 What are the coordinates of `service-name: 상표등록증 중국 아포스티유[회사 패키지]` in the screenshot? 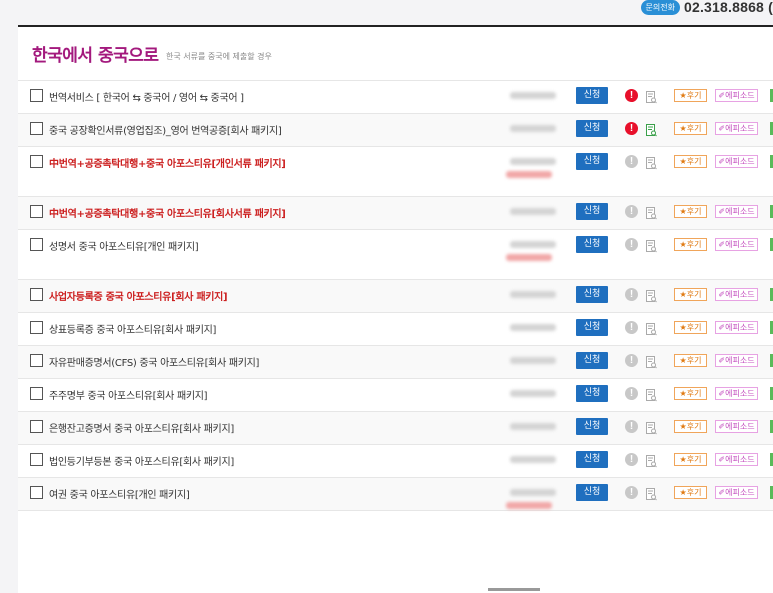 It's located at (132, 328).